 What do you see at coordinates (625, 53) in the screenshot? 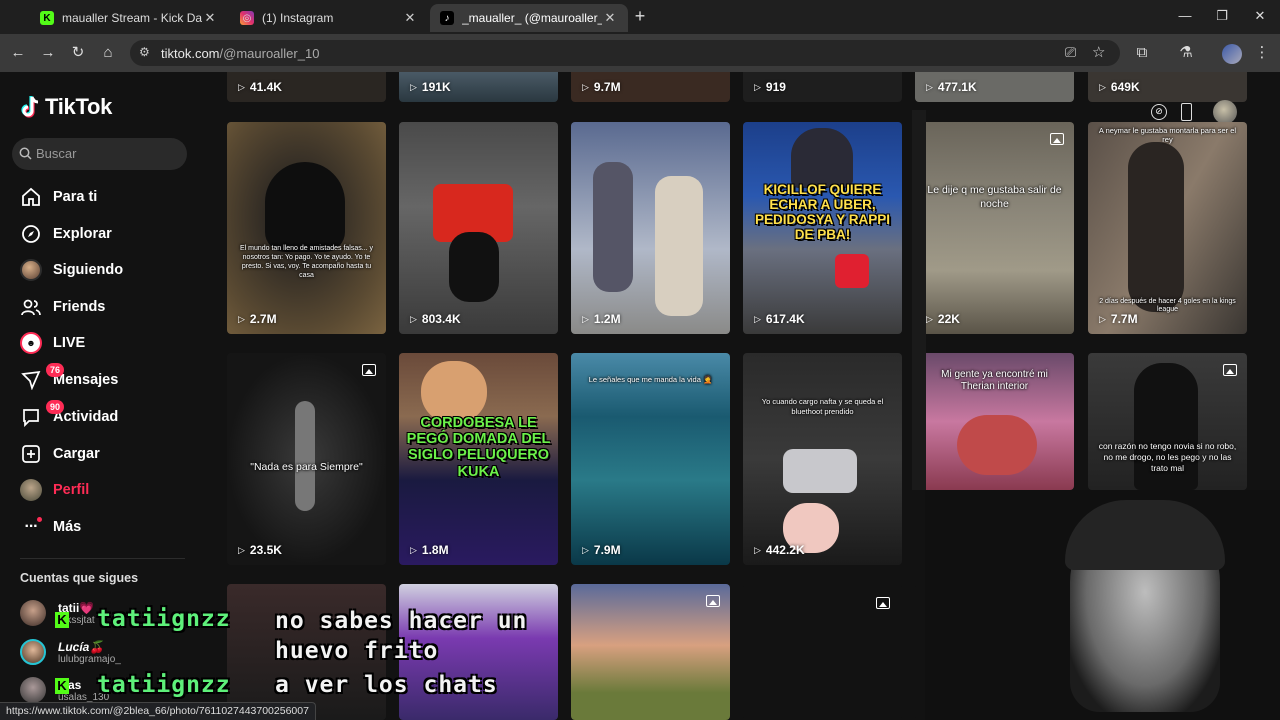
I see `address-bar: ⚙ tiktok.com/@mauroaller_10 ⎚ ☆` at bounding box center [625, 53].